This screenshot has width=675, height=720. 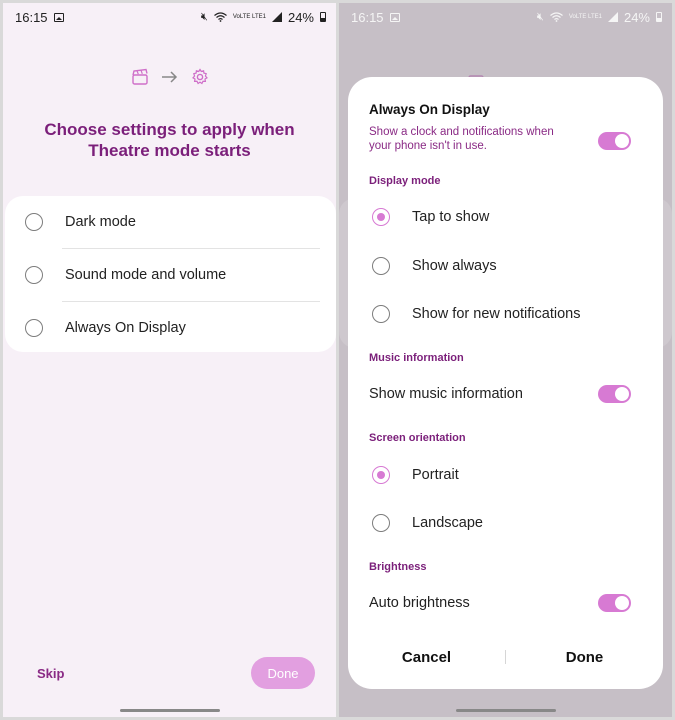 What do you see at coordinates (283, 673) in the screenshot?
I see `done-button: Done` at bounding box center [283, 673].